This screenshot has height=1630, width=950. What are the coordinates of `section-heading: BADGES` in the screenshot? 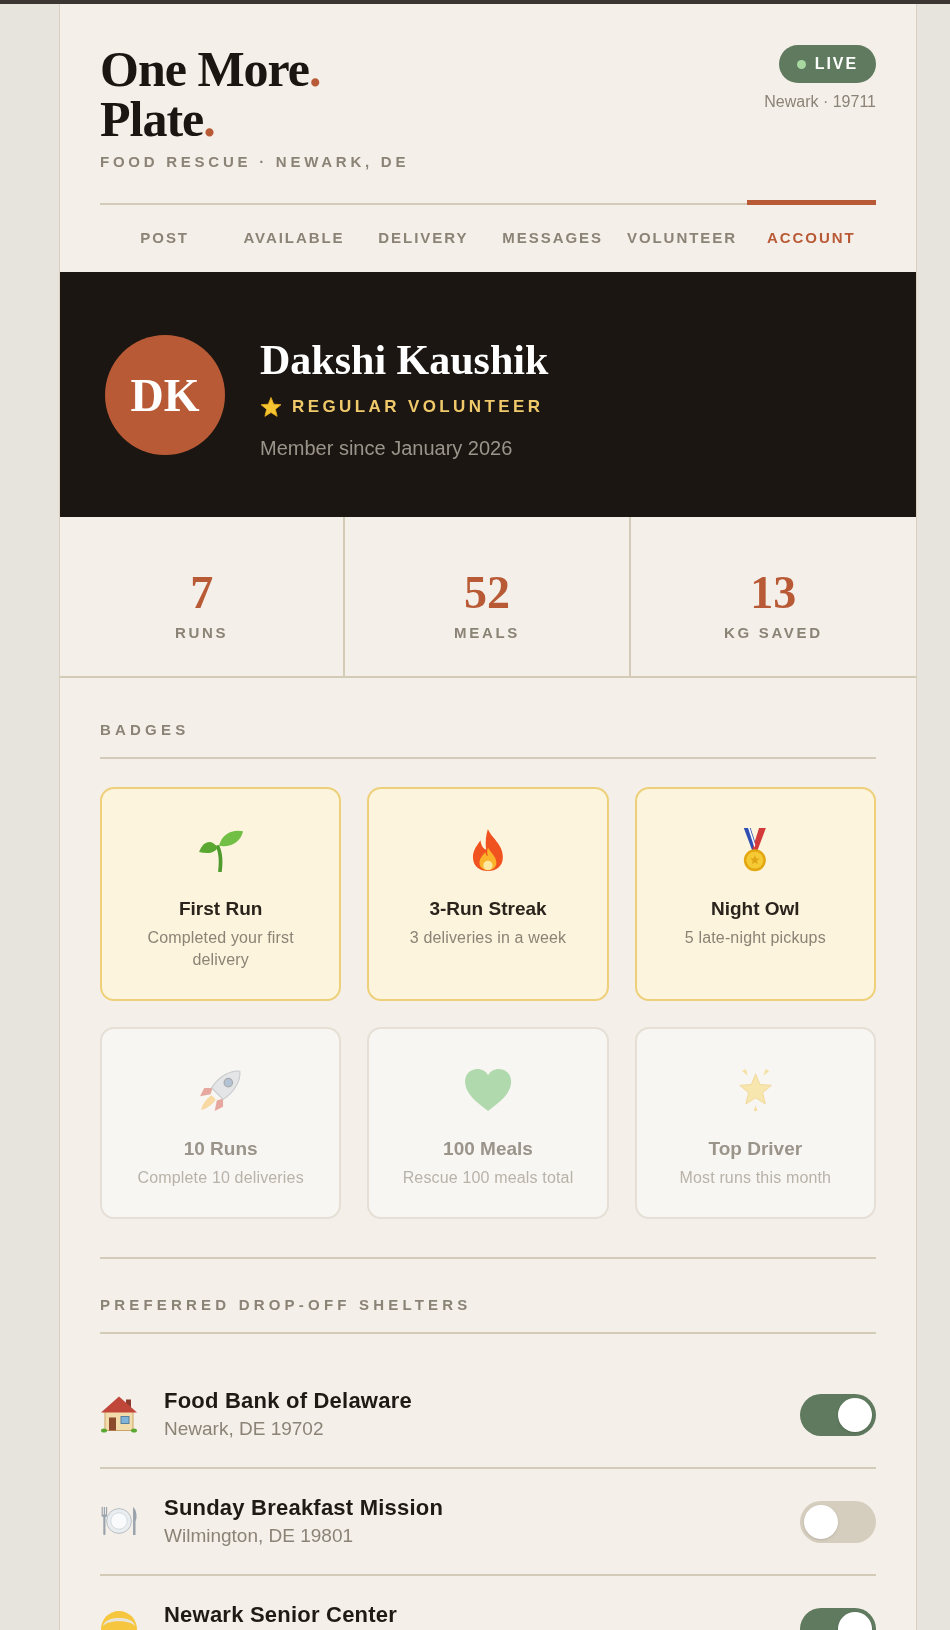 It's located at (488, 739).